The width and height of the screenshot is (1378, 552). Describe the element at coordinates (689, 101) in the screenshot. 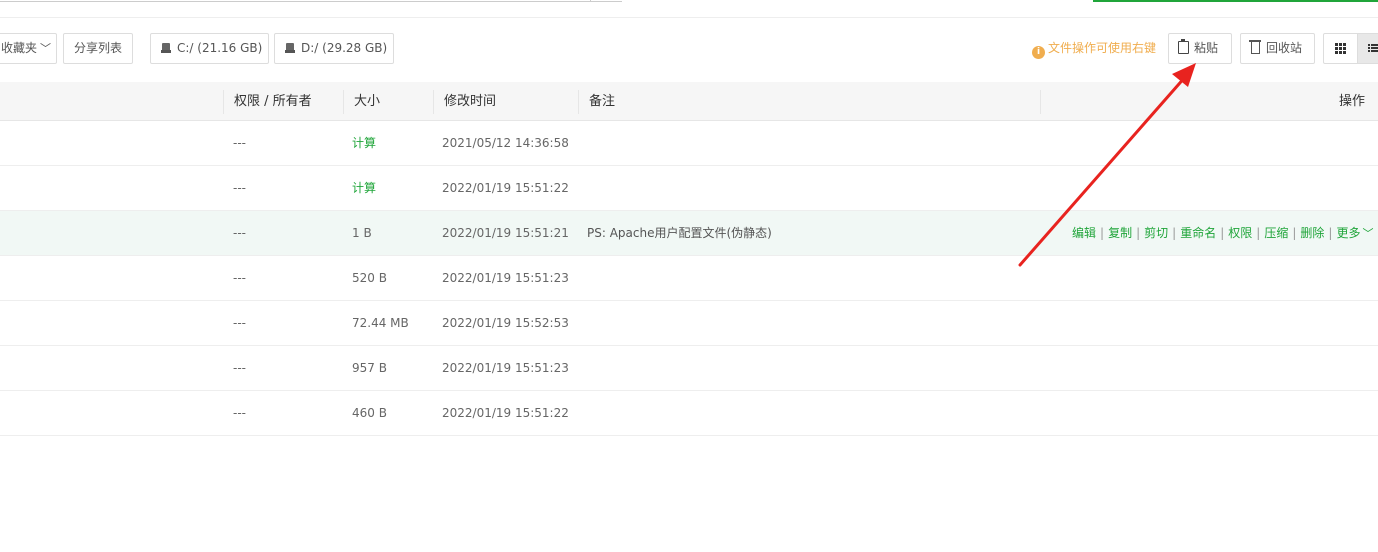

I see `table-header: 权限 / 所有者 大小 修改时间 备注 操作` at that location.